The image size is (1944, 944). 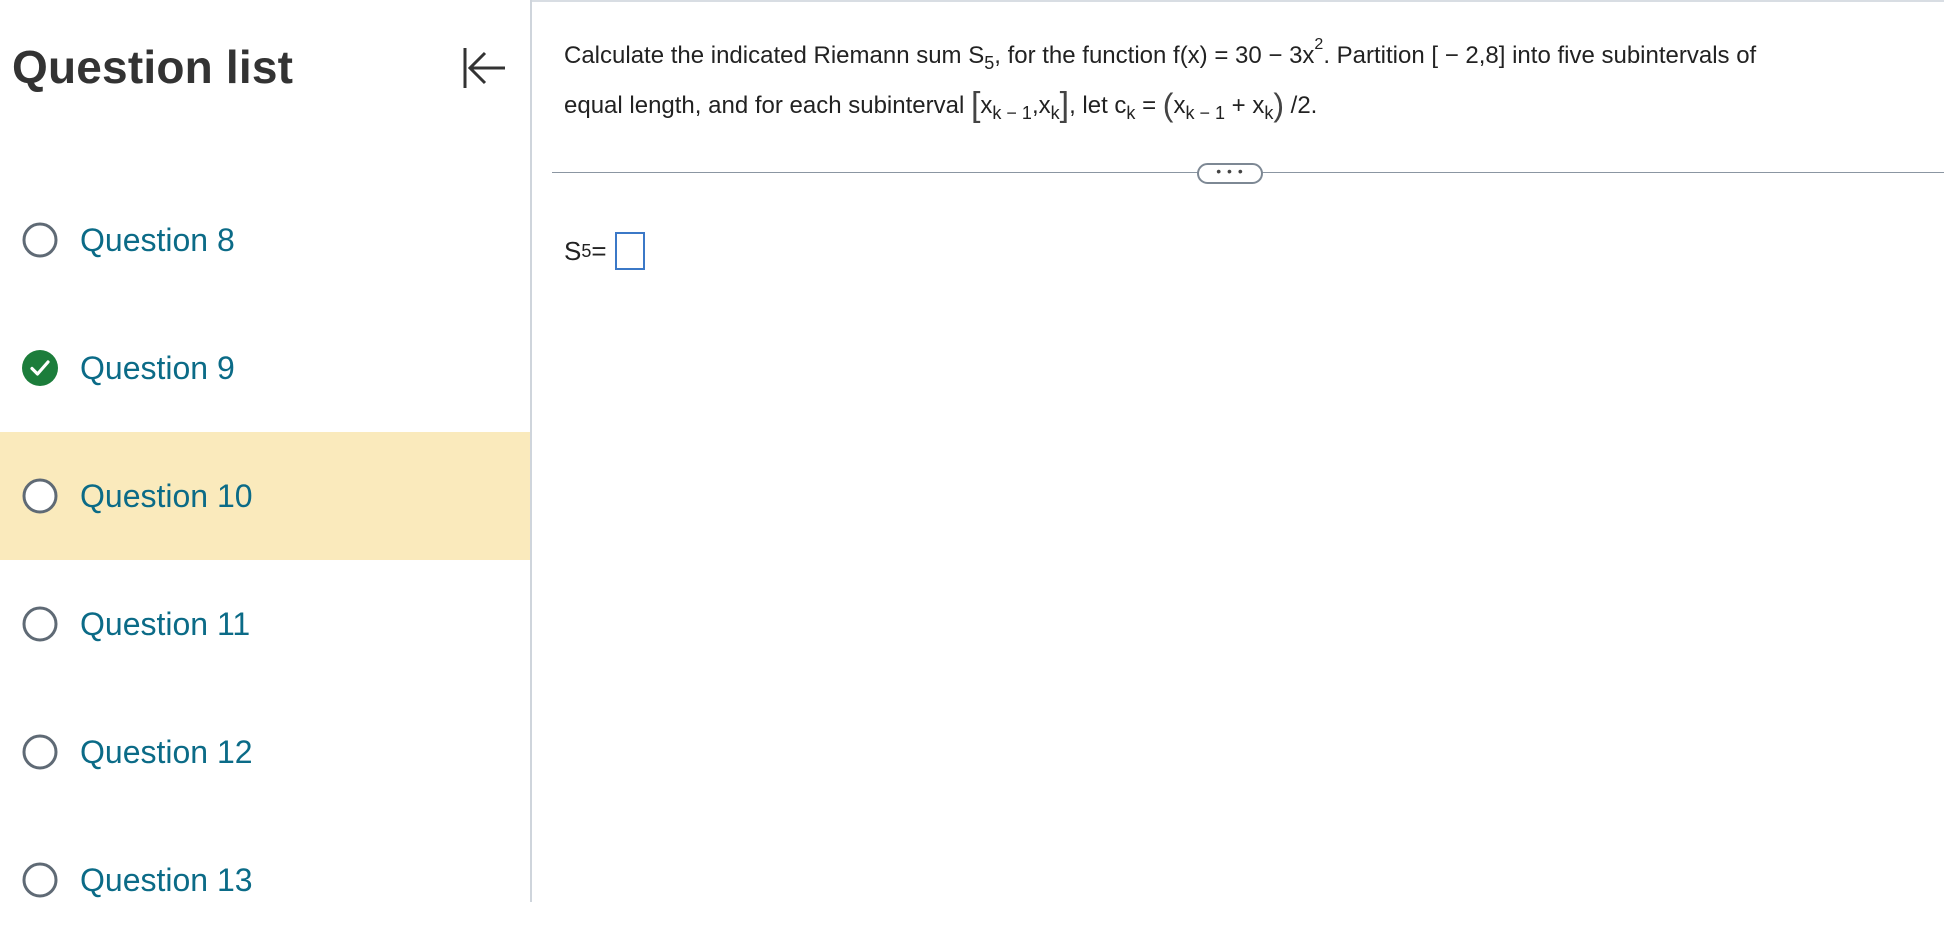 What do you see at coordinates (1154, 55) in the screenshot?
I see `prompt-function: , for the function f(x) = 30 − 3x` at bounding box center [1154, 55].